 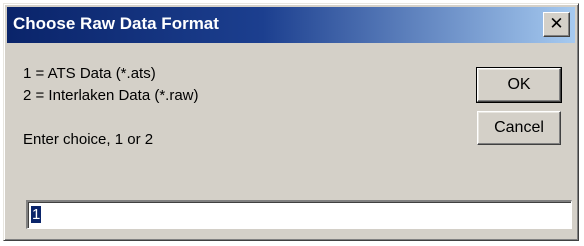 I want to click on choice-input-value: 1, so click(x=36, y=214).